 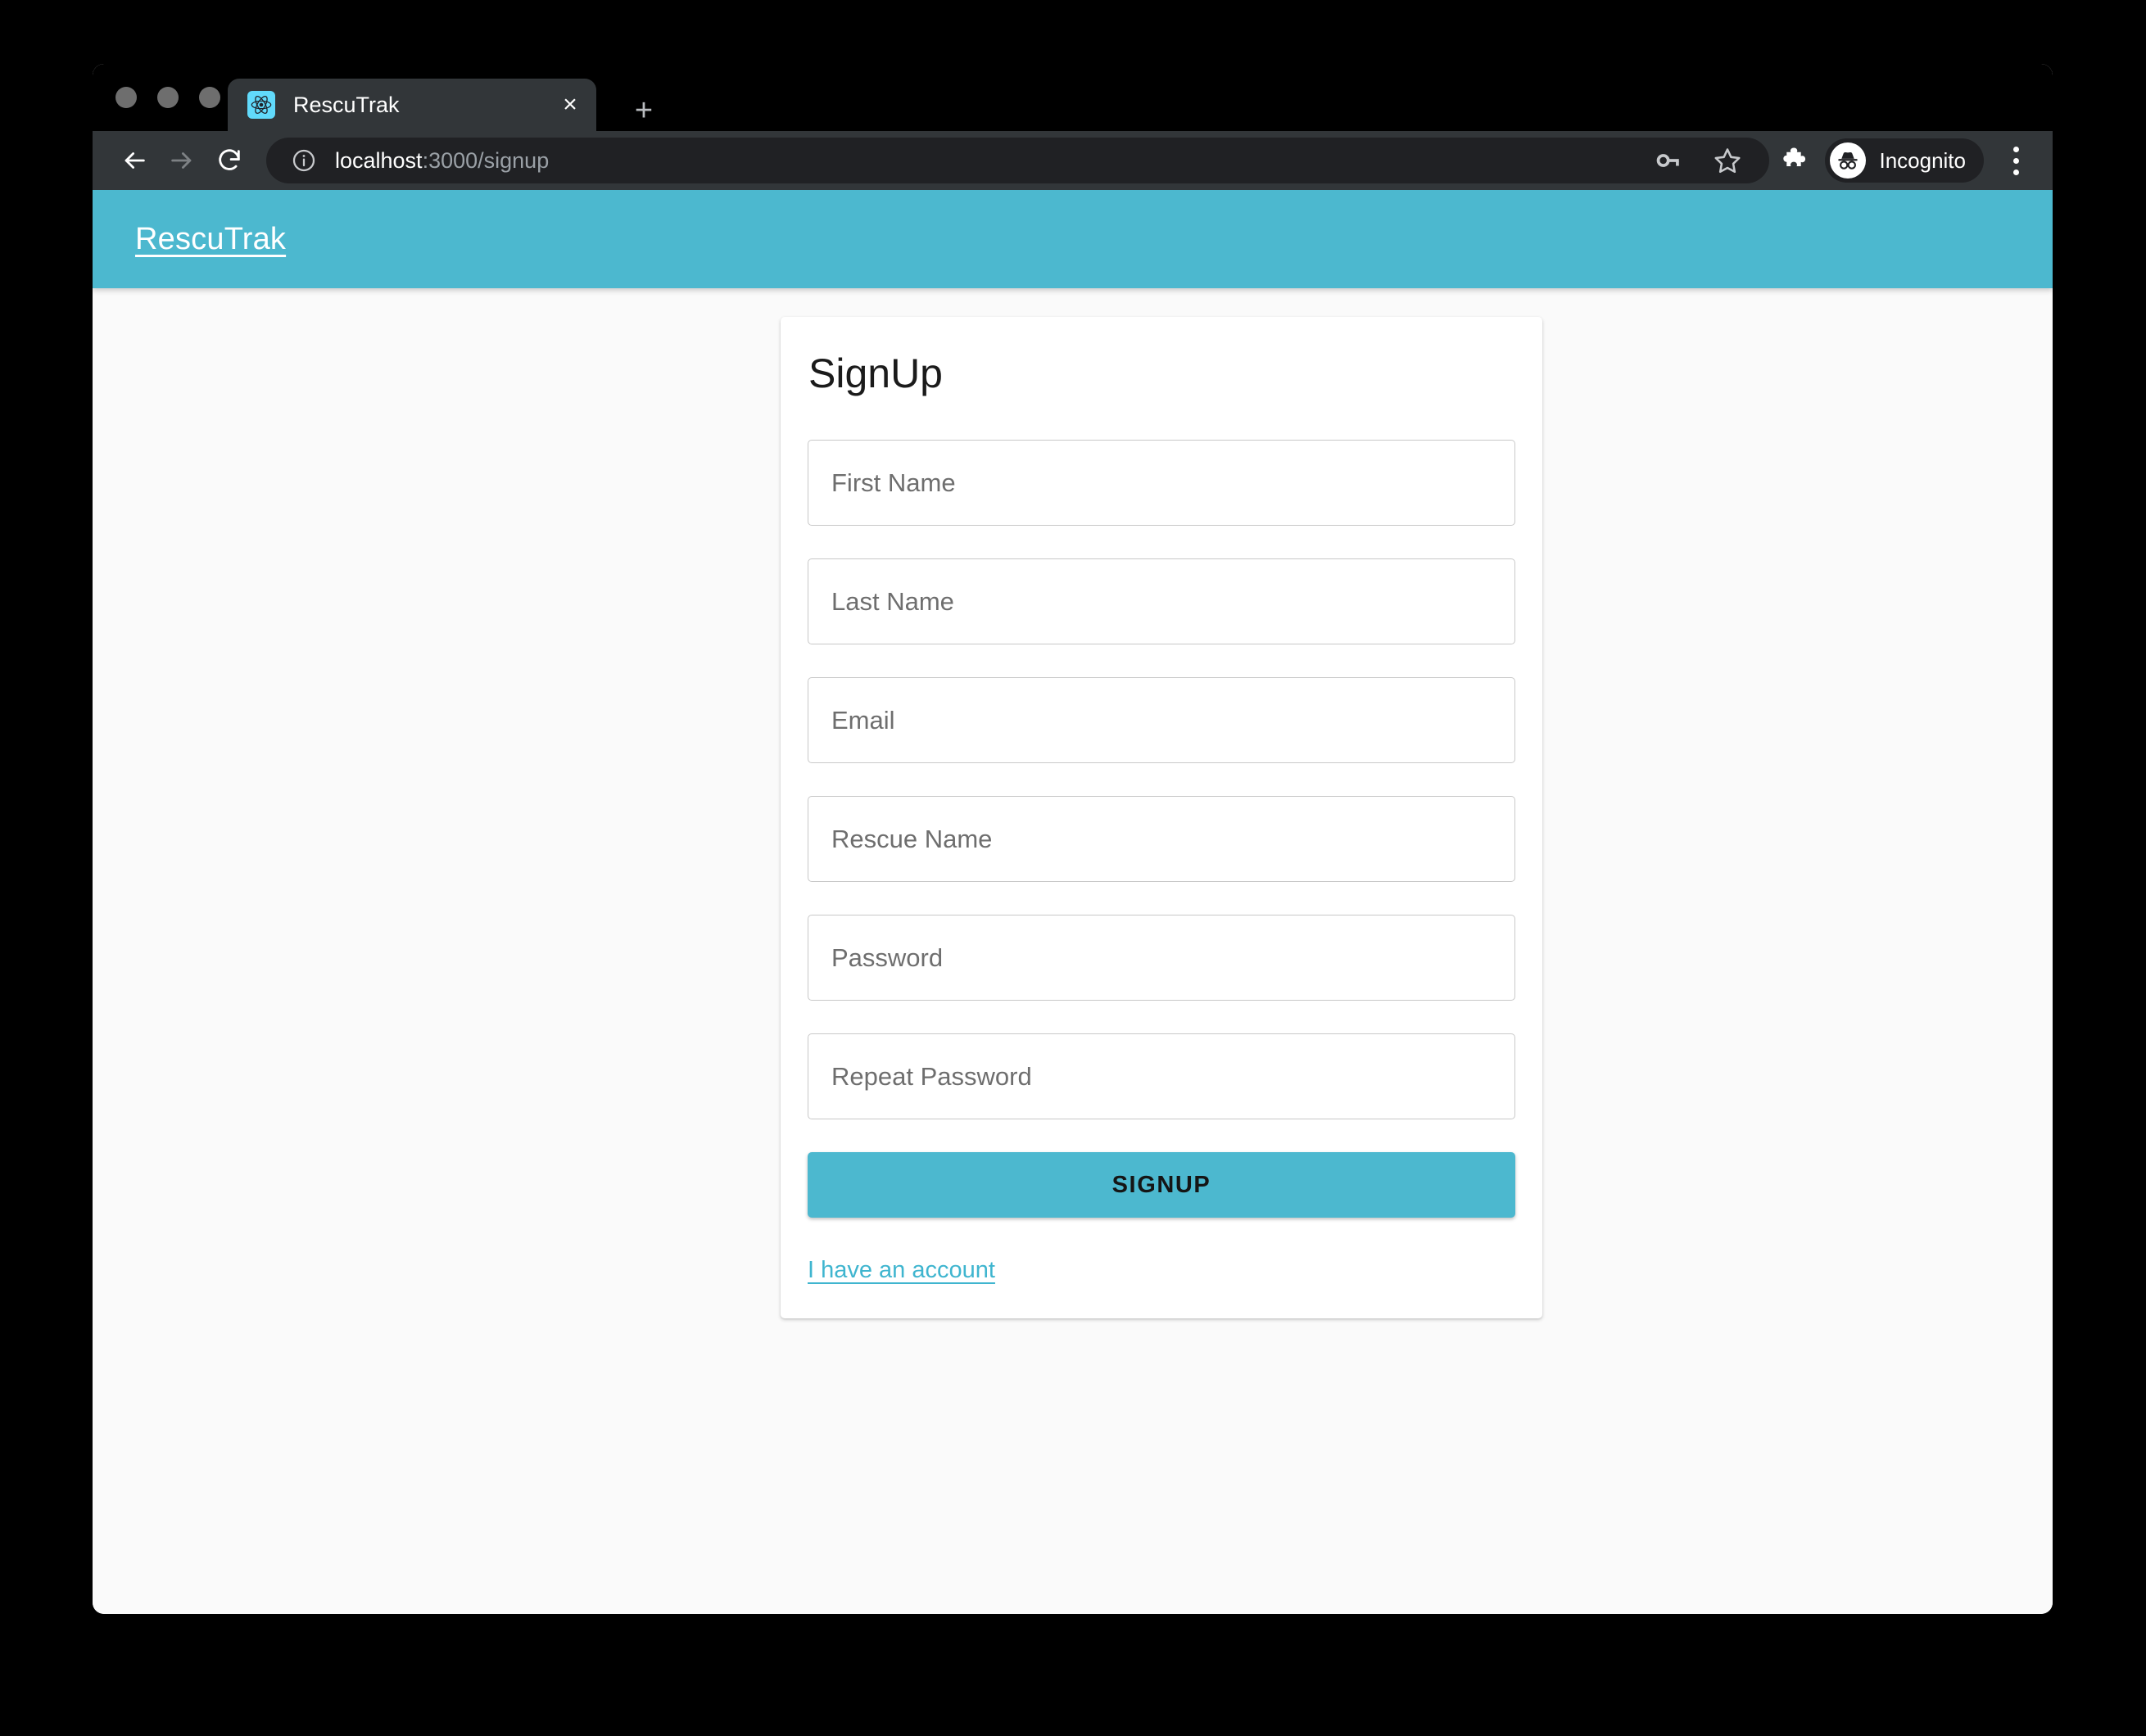 What do you see at coordinates (346, 104) in the screenshot?
I see `tab-title: RescuTrak` at bounding box center [346, 104].